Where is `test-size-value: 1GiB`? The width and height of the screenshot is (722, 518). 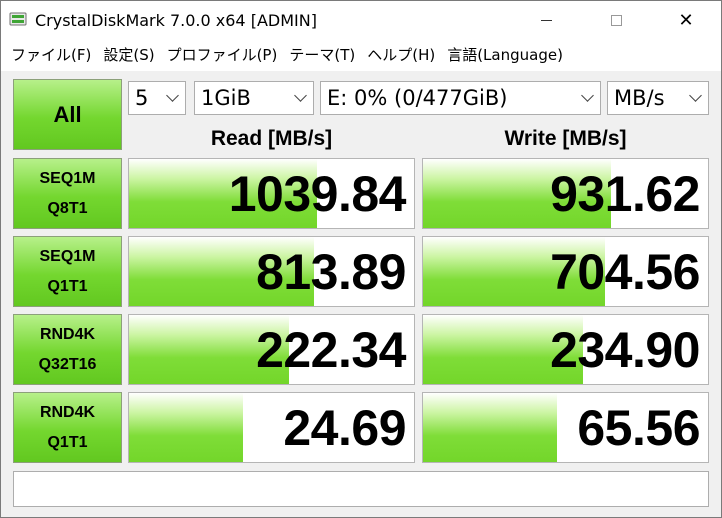
test-size-value: 1GiB is located at coordinates (226, 98).